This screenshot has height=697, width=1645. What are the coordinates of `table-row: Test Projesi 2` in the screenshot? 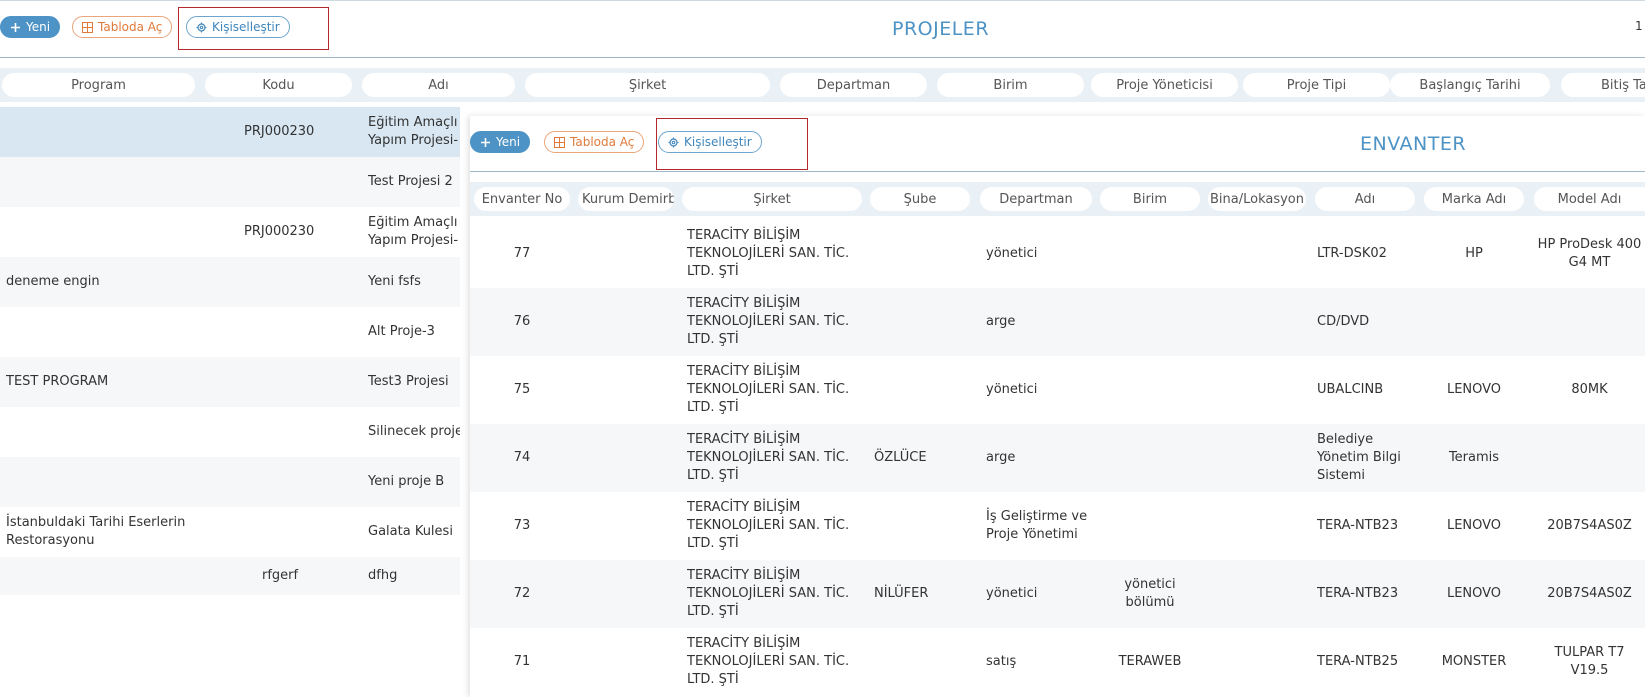 It's located at (230, 182).